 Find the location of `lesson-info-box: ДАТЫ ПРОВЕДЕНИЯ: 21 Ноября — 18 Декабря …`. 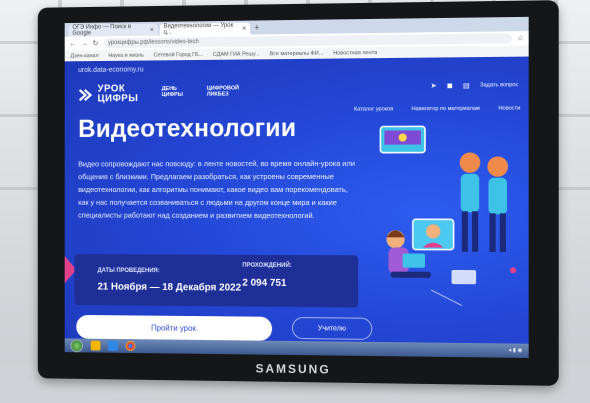

lesson-info-box: ДАТЫ ПРОВЕДЕНИЯ: 21 Ноября — 18 Декабря … is located at coordinates (216, 281).